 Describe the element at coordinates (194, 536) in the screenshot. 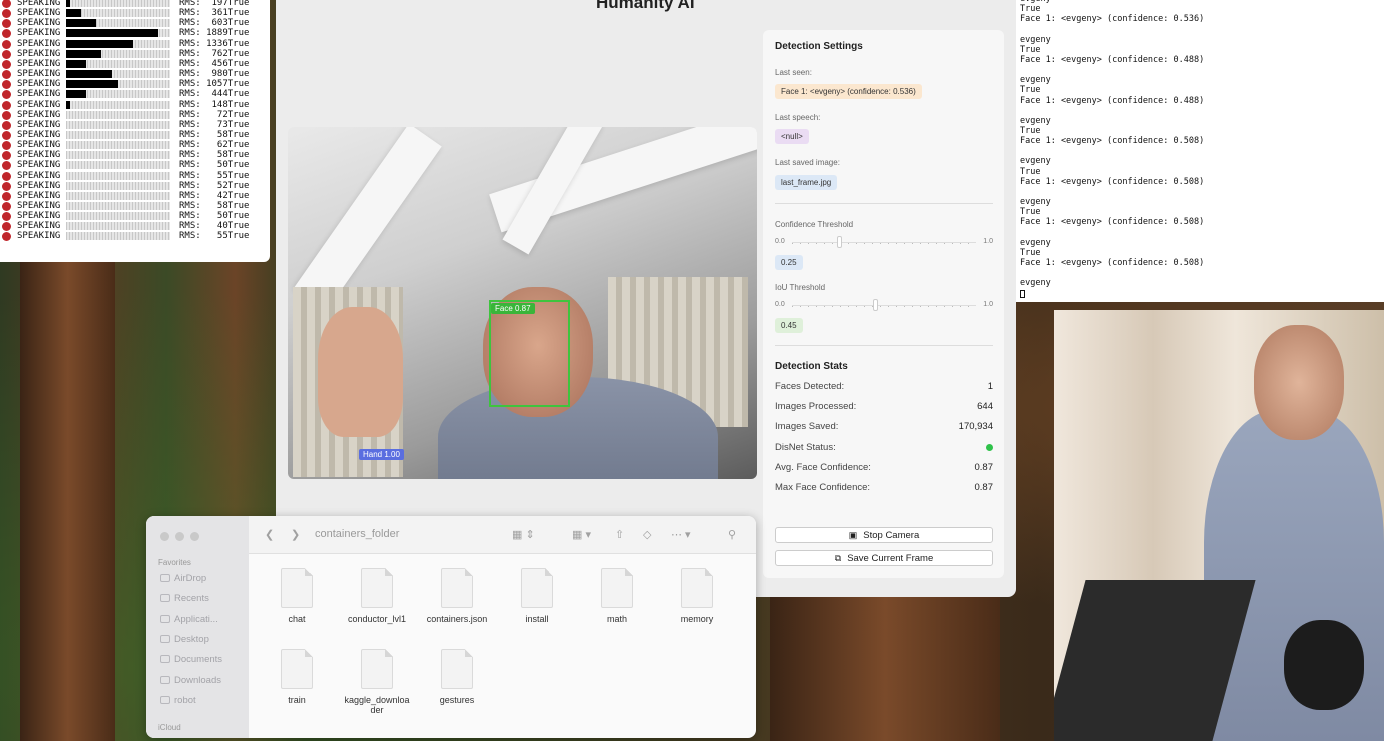

I see `zoom-window-button` at that location.